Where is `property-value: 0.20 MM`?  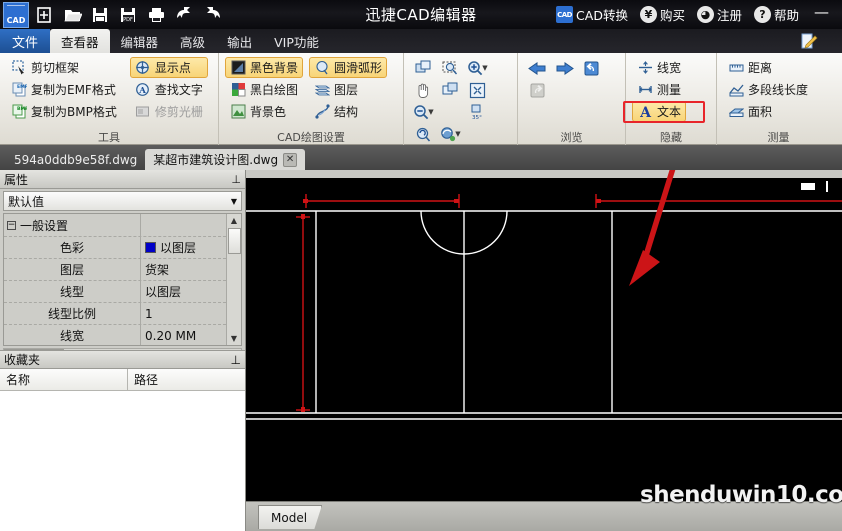
property-value: 0.20 MM is located at coordinates (183, 334).